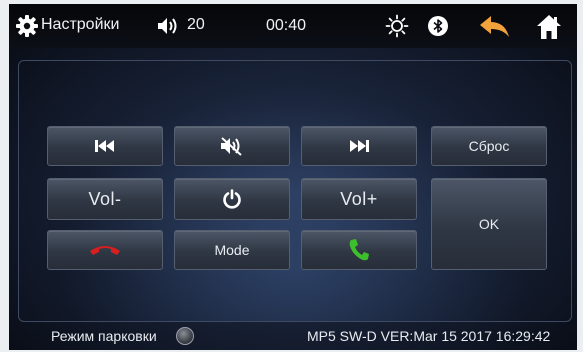 The width and height of the screenshot is (583, 352). I want to click on clock: 00:40, so click(286, 25).